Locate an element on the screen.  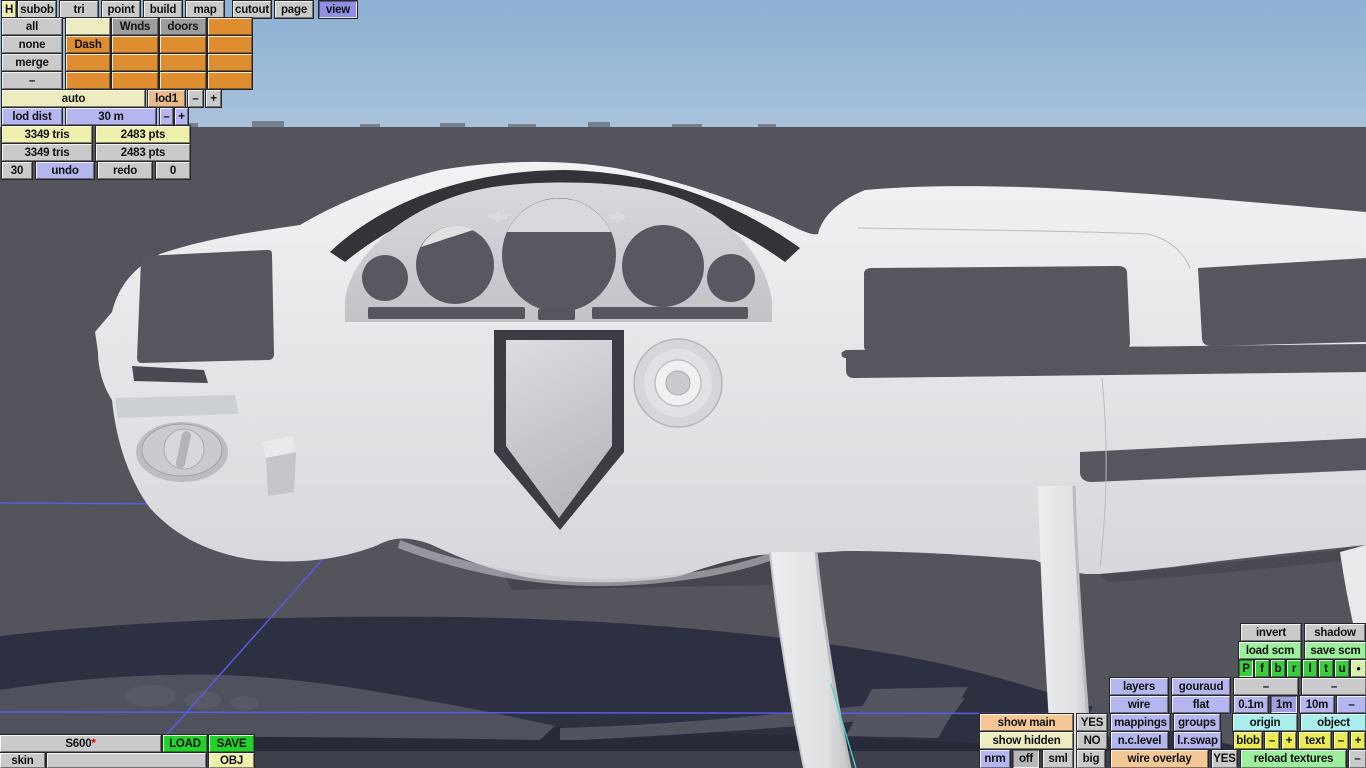
stats-selected-tris: 3349 tris is located at coordinates (47, 134).